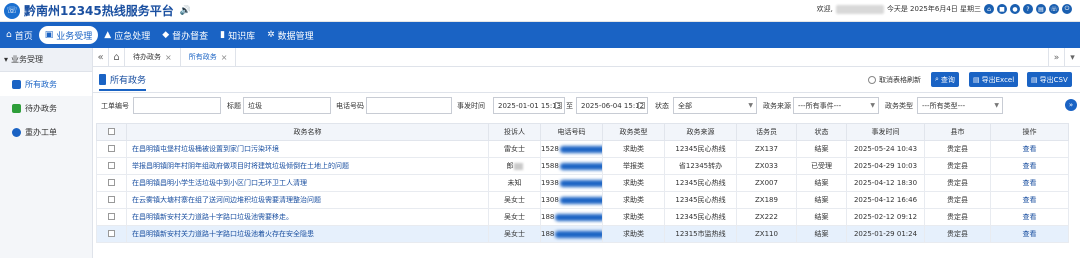 Image resolution: width=1080 pixels, height=258 pixels. Describe the element at coordinates (571, 149) in the screenshot. I see `phone-cell: 1528` at that location.